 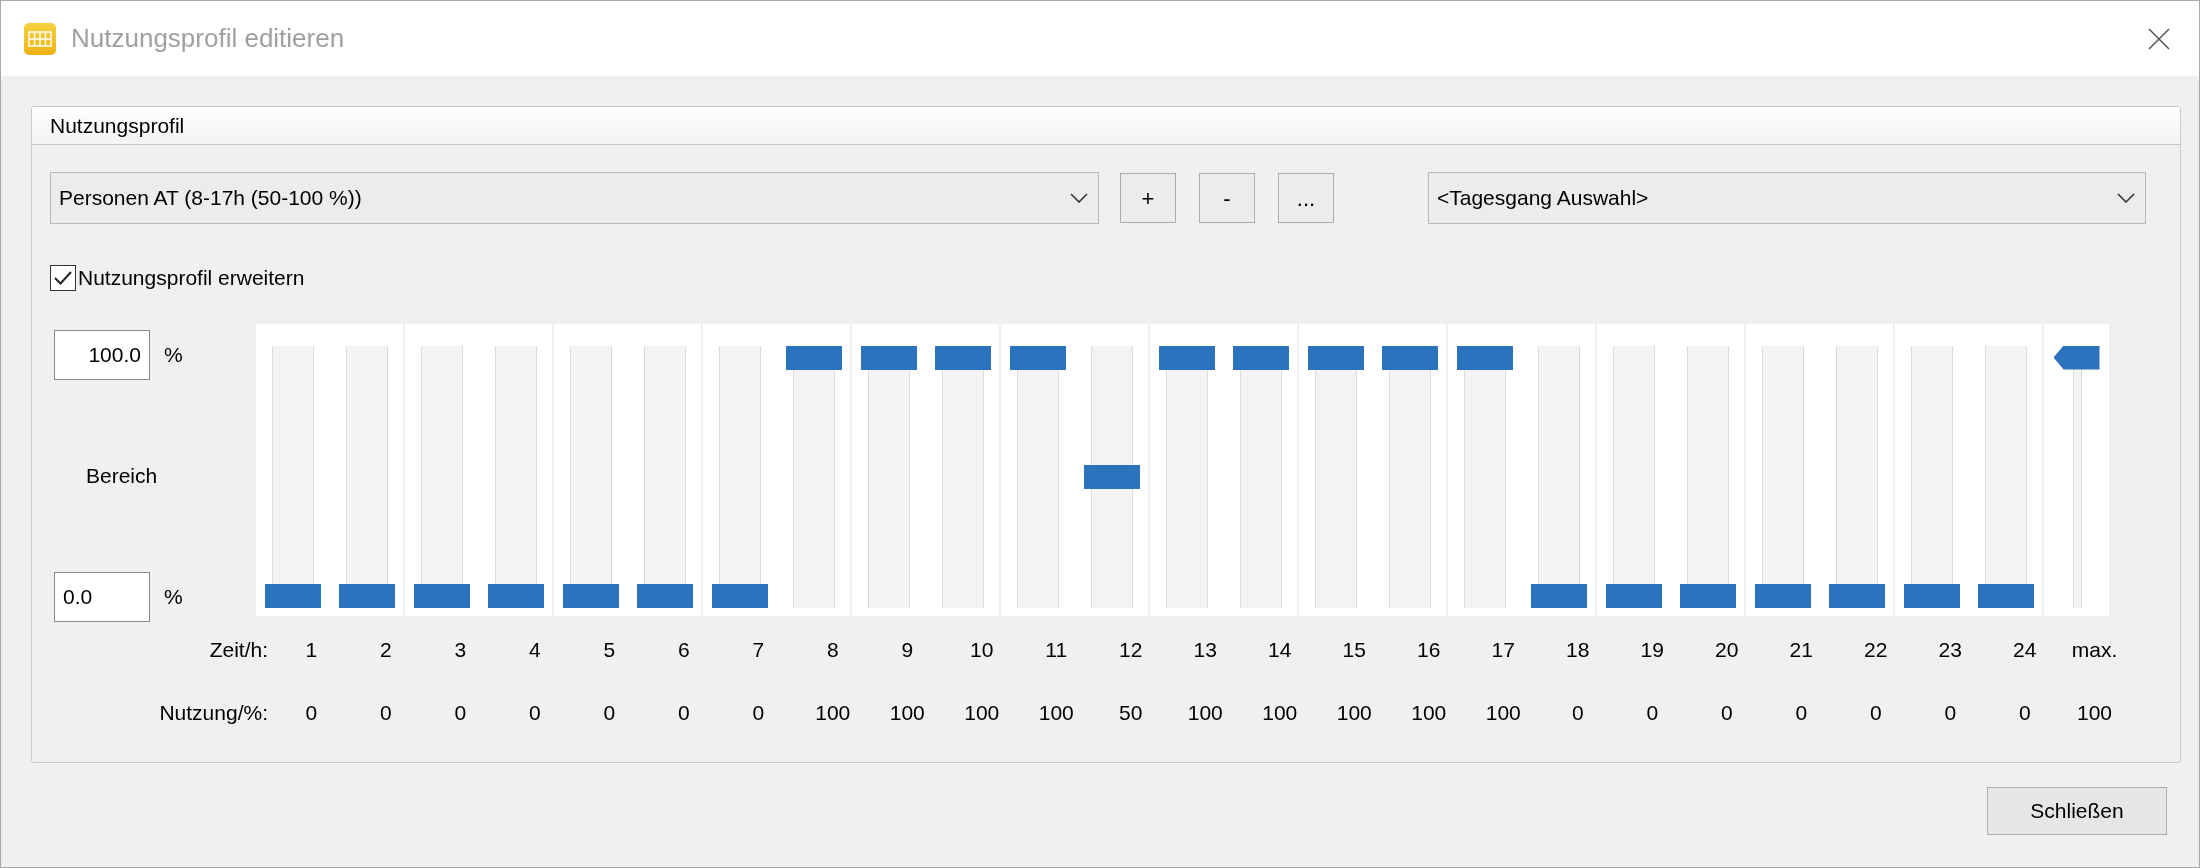 I want to click on hour-label: 24, so click(x=2025, y=649).